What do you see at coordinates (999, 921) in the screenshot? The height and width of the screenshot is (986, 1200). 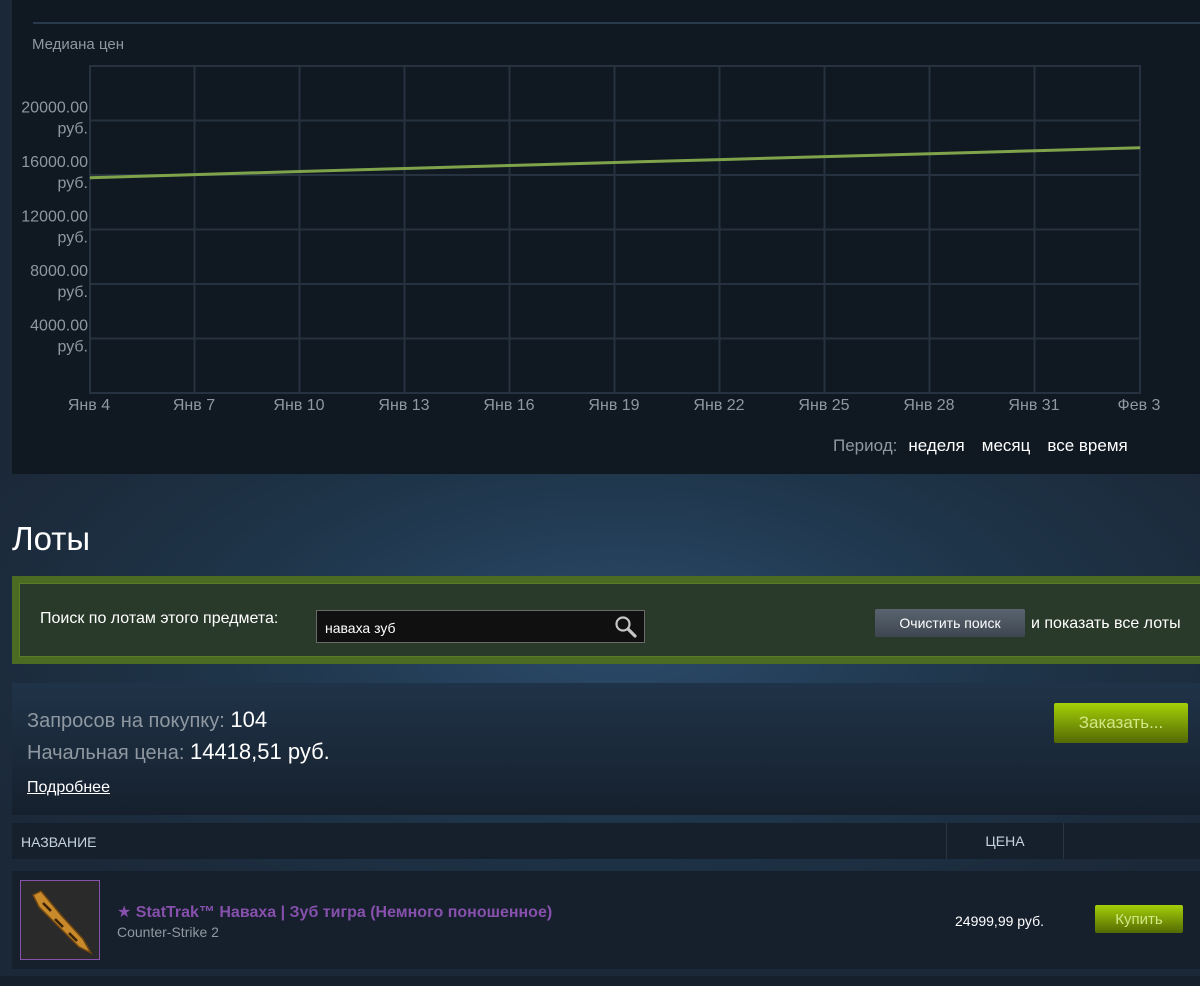 I see `item-price: 24999,99 руб.` at bounding box center [999, 921].